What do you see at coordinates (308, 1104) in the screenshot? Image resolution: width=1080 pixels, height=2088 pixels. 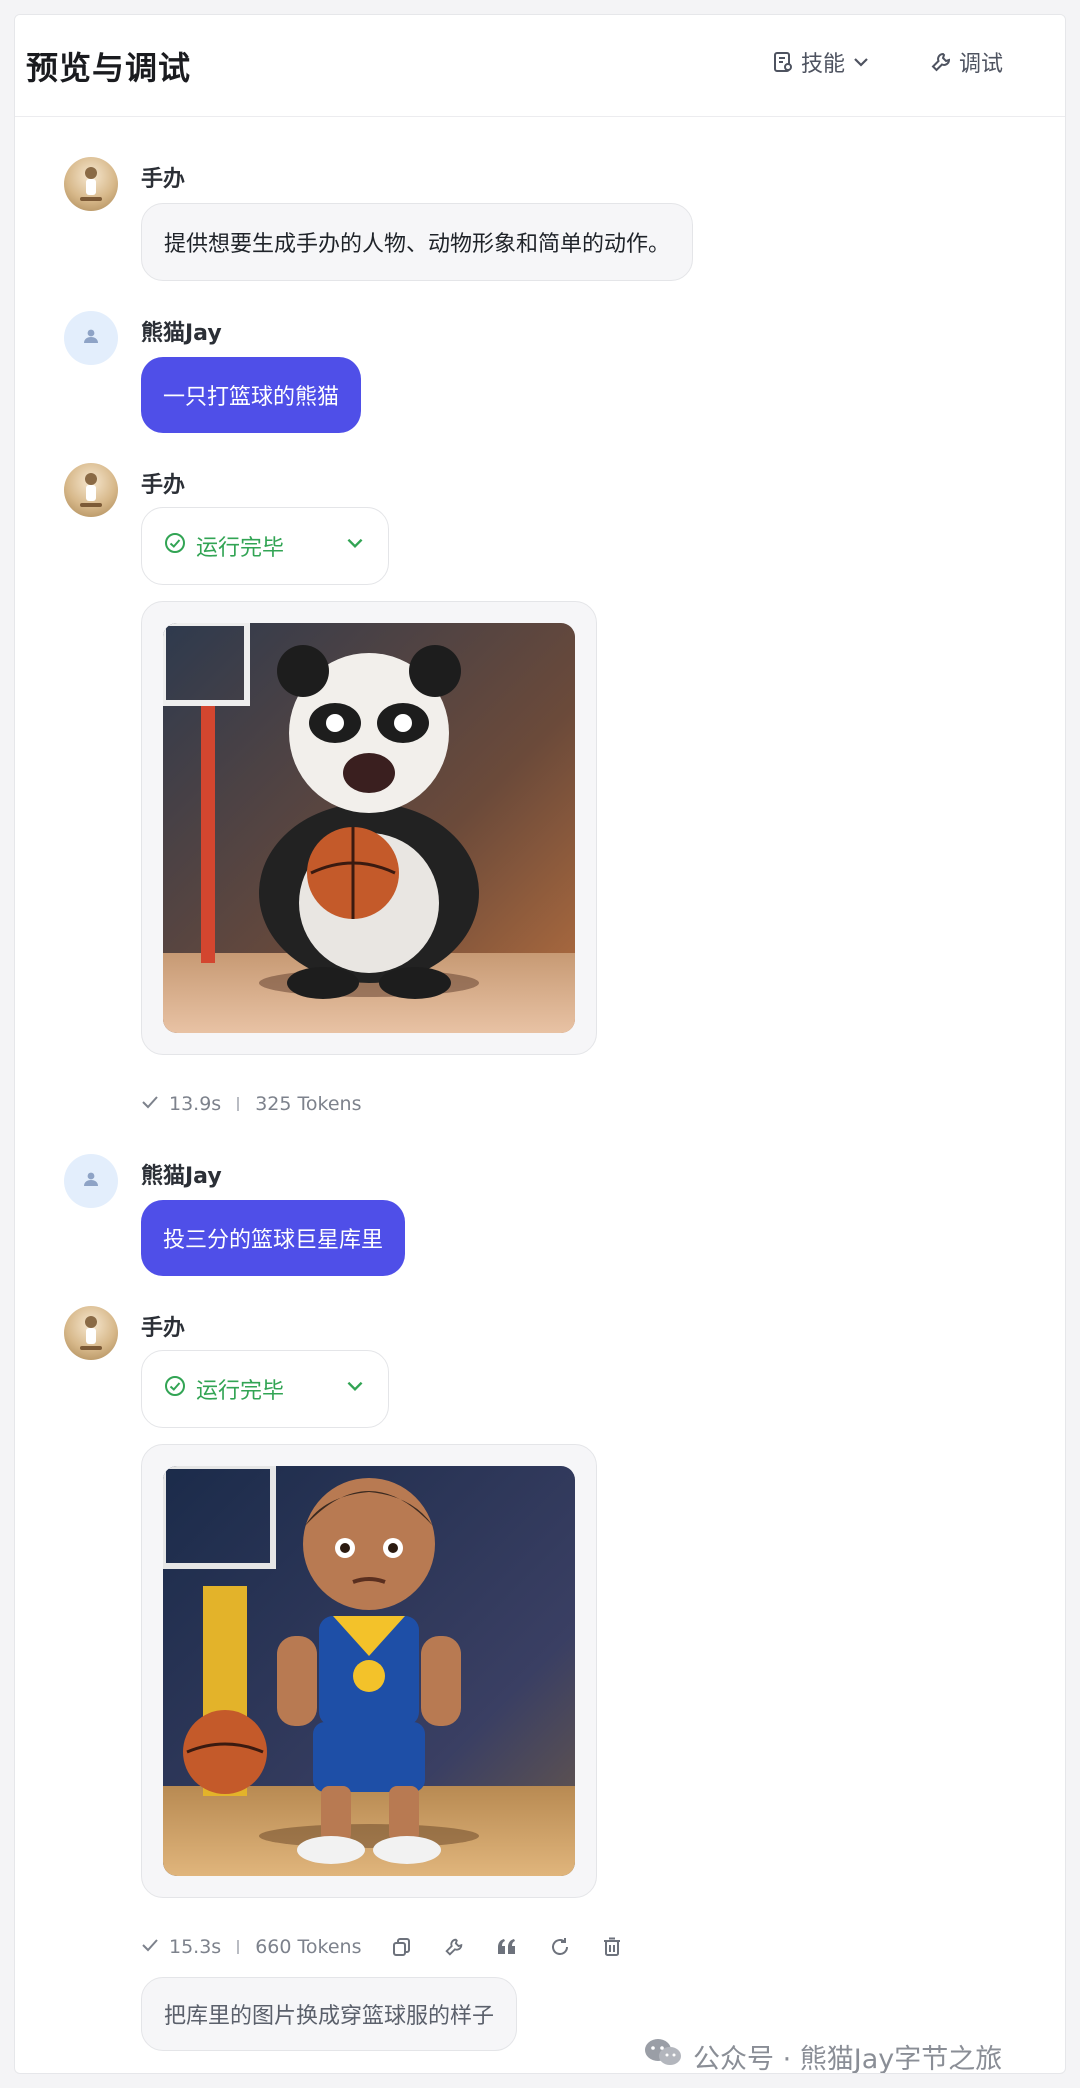 I see `token-count: 325 Tokens` at bounding box center [308, 1104].